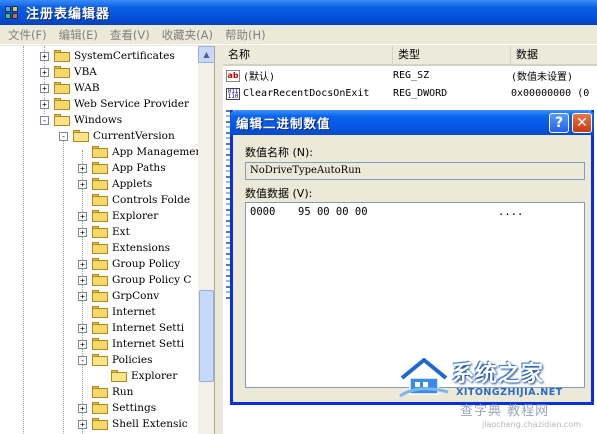  I want to click on tree-node-applets: + Applets, so click(115, 184).